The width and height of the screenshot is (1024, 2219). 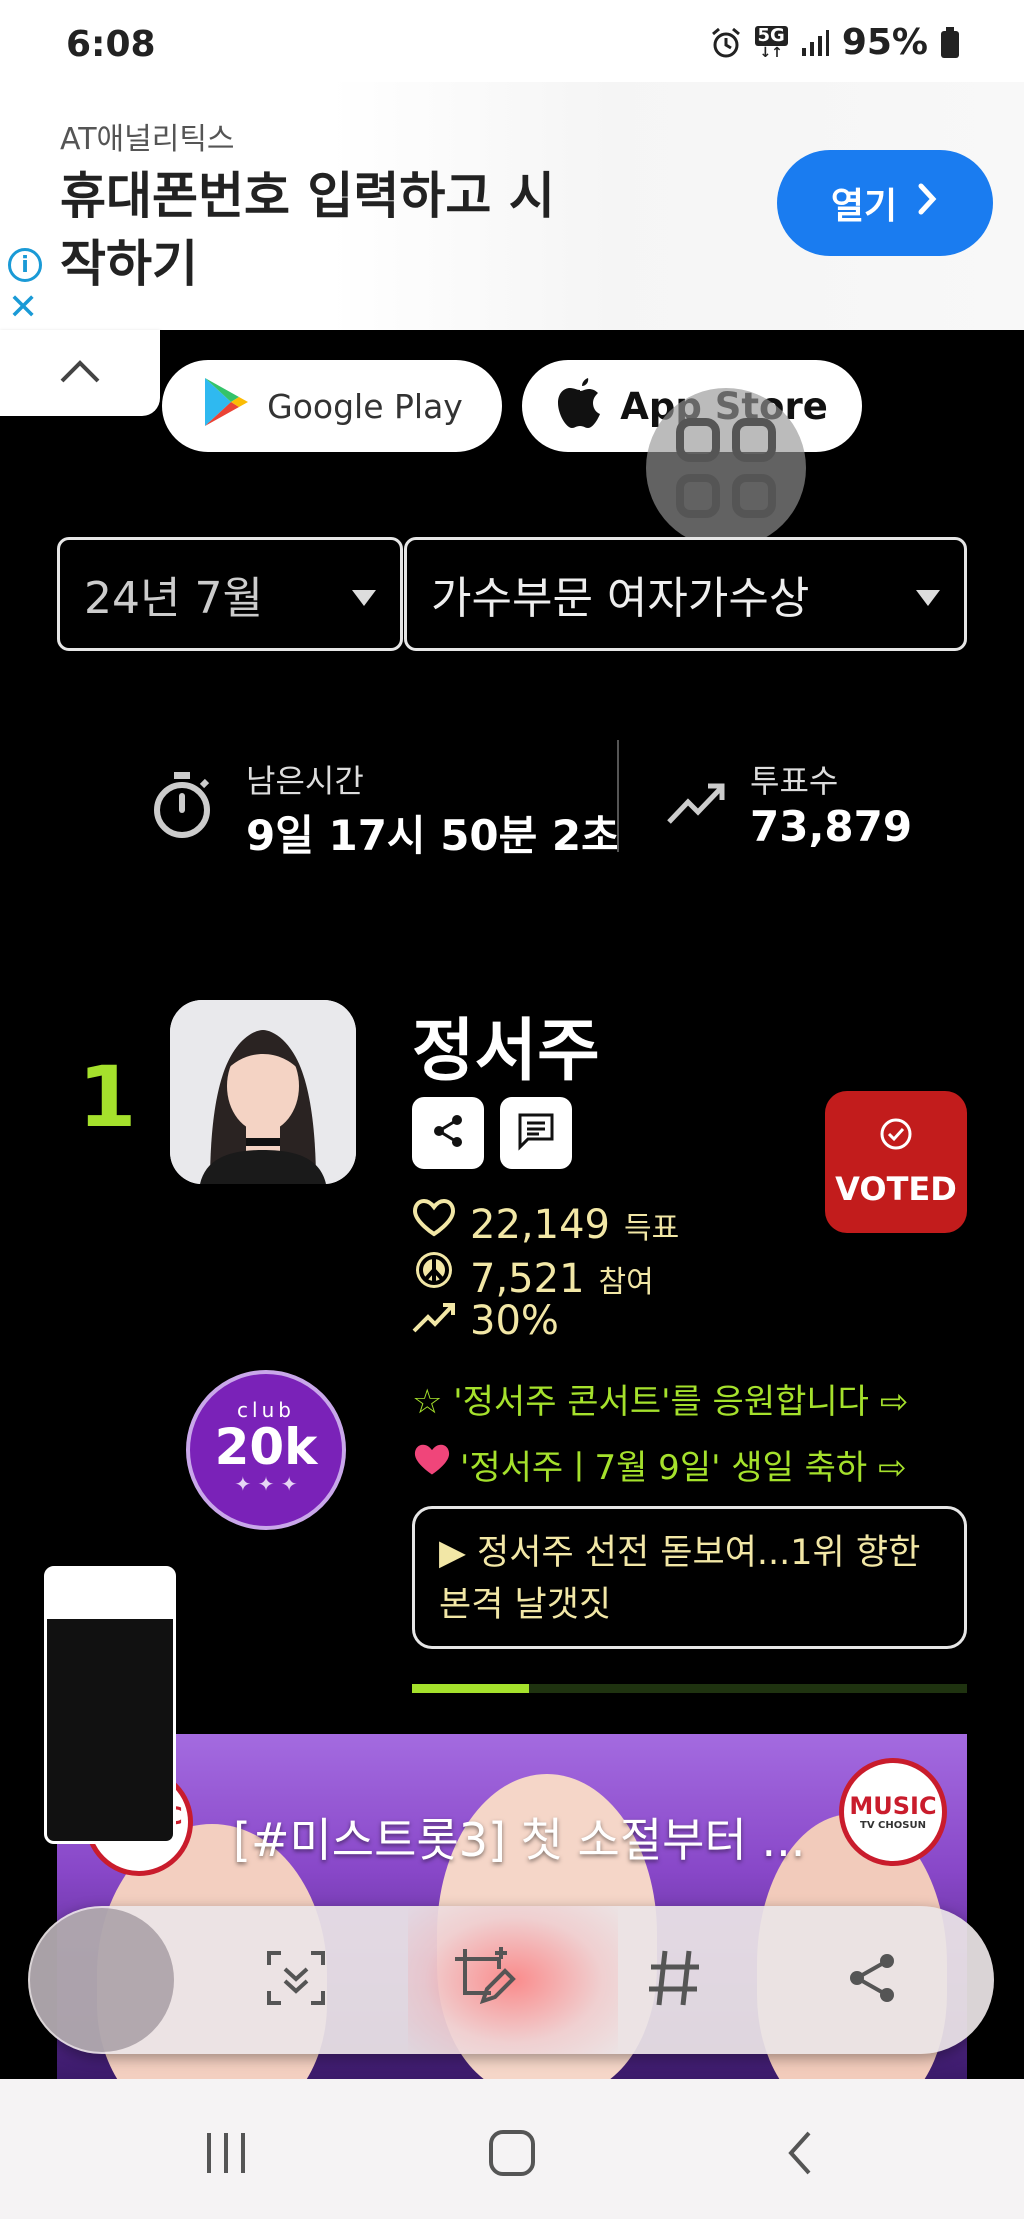 I want to click on hashtag-icon, so click(x=674, y=1980).